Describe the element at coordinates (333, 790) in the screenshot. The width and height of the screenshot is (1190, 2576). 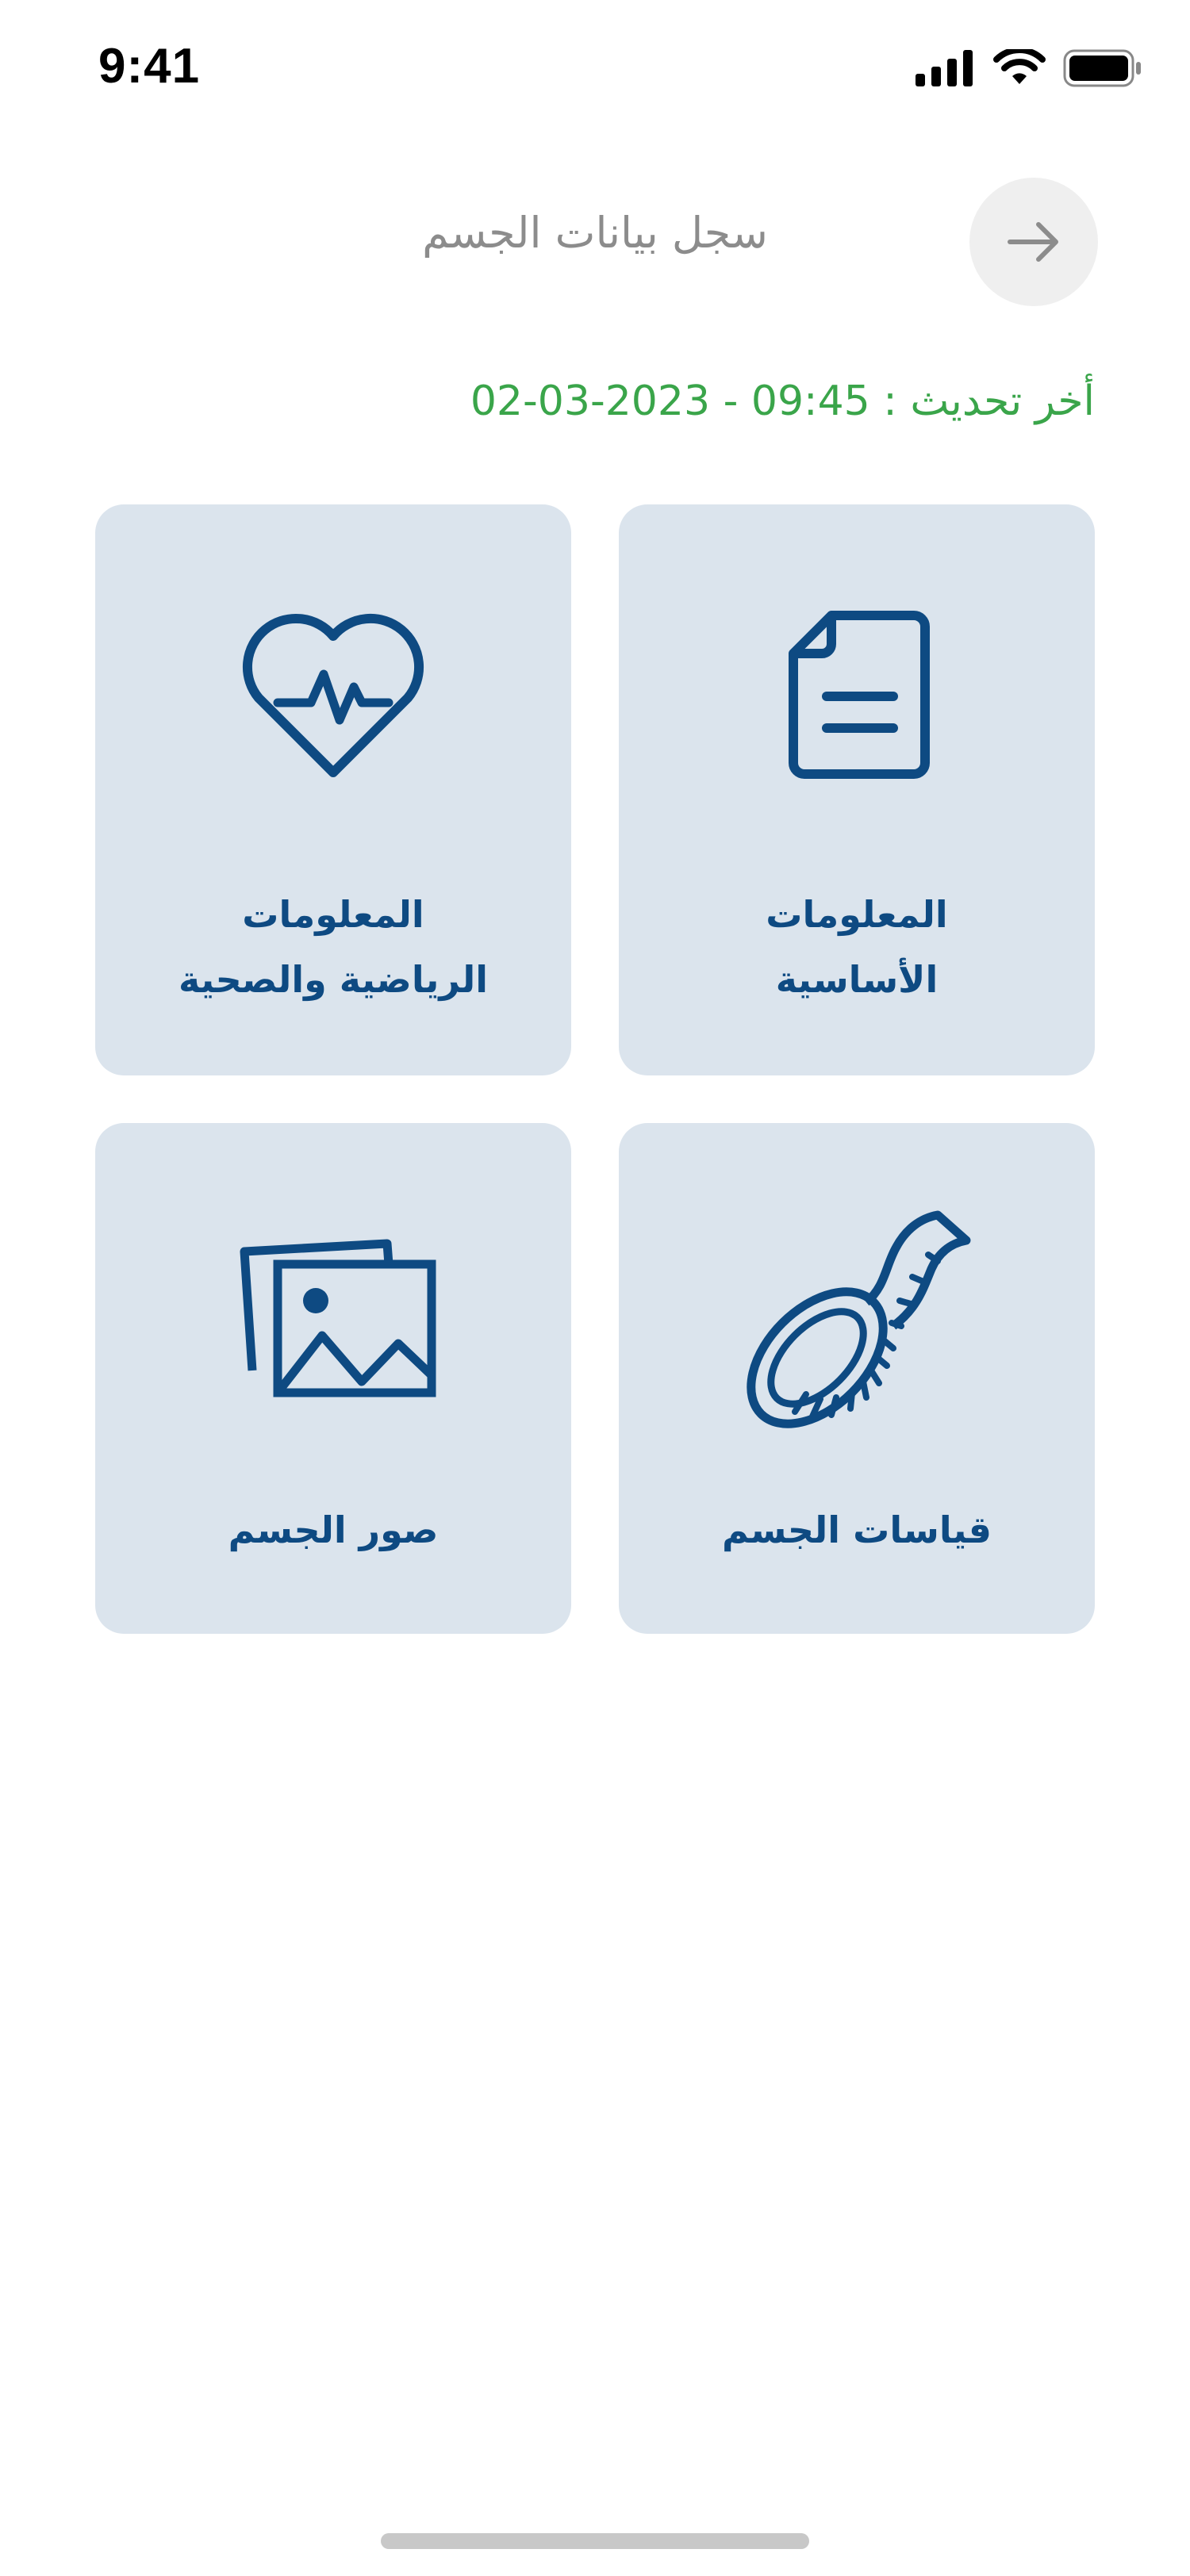
I see `sports-health-info-card: المعلومات الرياضية والصحية` at that location.